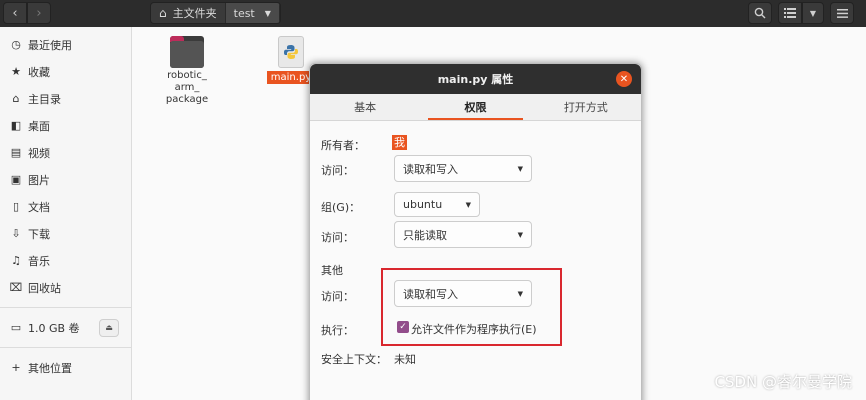 The width and height of the screenshot is (866, 400). I want to click on sidebar-item-documents: ▯ 文档, so click(65, 206).